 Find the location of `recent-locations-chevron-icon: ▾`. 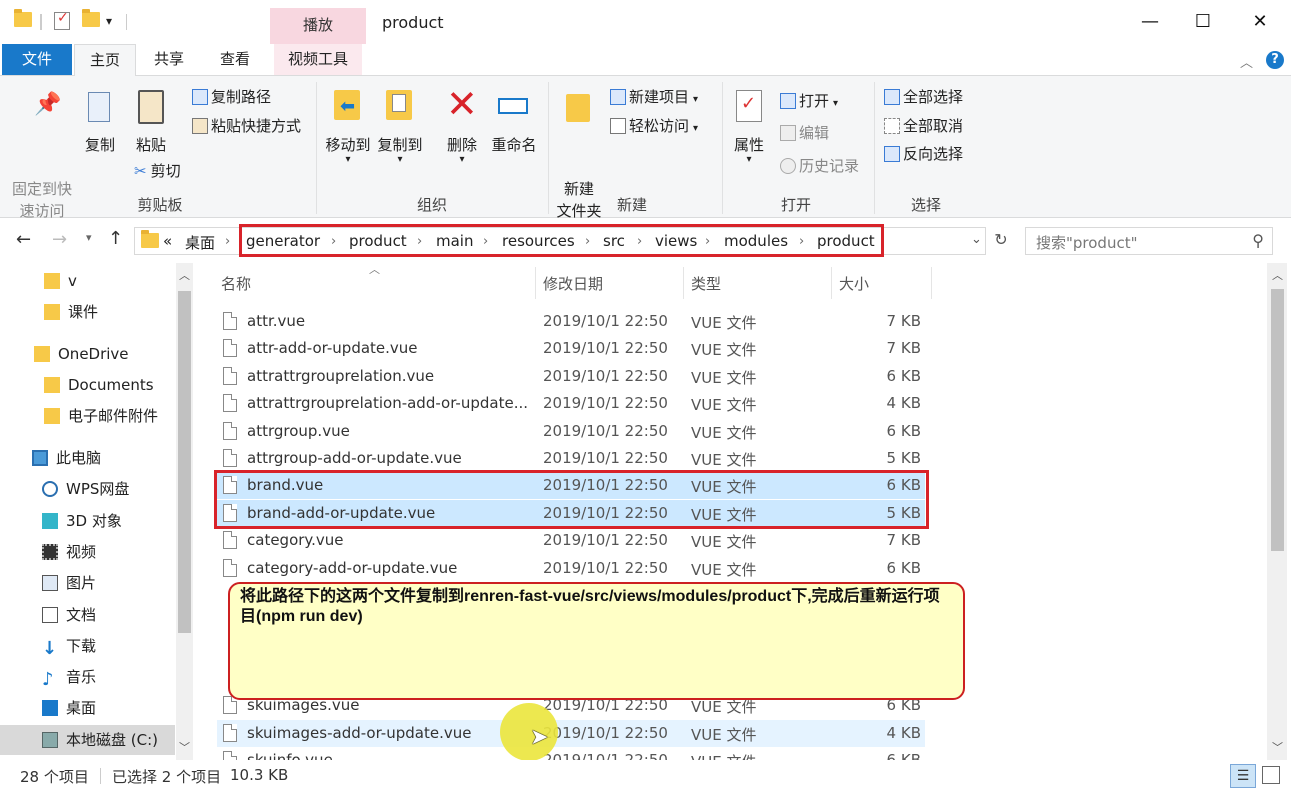

recent-locations-chevron-icon: ▾ is located at coordinates (89, 237).